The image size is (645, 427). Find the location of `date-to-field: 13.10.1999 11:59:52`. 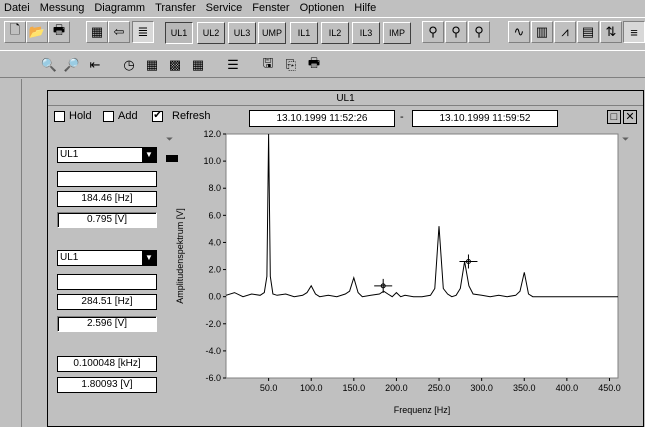

date-to-field: 13.10.1999 11:59:52 is located at coordinates (485, 118).